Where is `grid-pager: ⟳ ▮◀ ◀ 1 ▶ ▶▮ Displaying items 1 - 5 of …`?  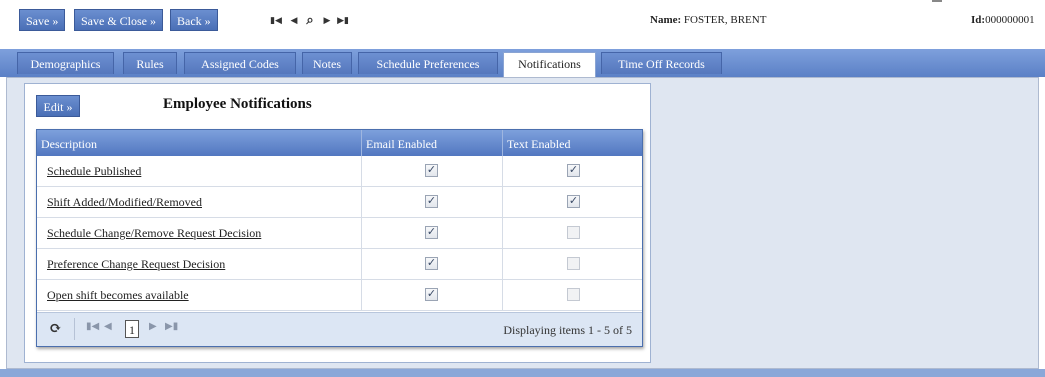
grid-pager: ⟳ ▮◀ ◀ 1 ▶ ▶▮ Displaying items 1 - 5 of … is located at coordinates (339, 329).